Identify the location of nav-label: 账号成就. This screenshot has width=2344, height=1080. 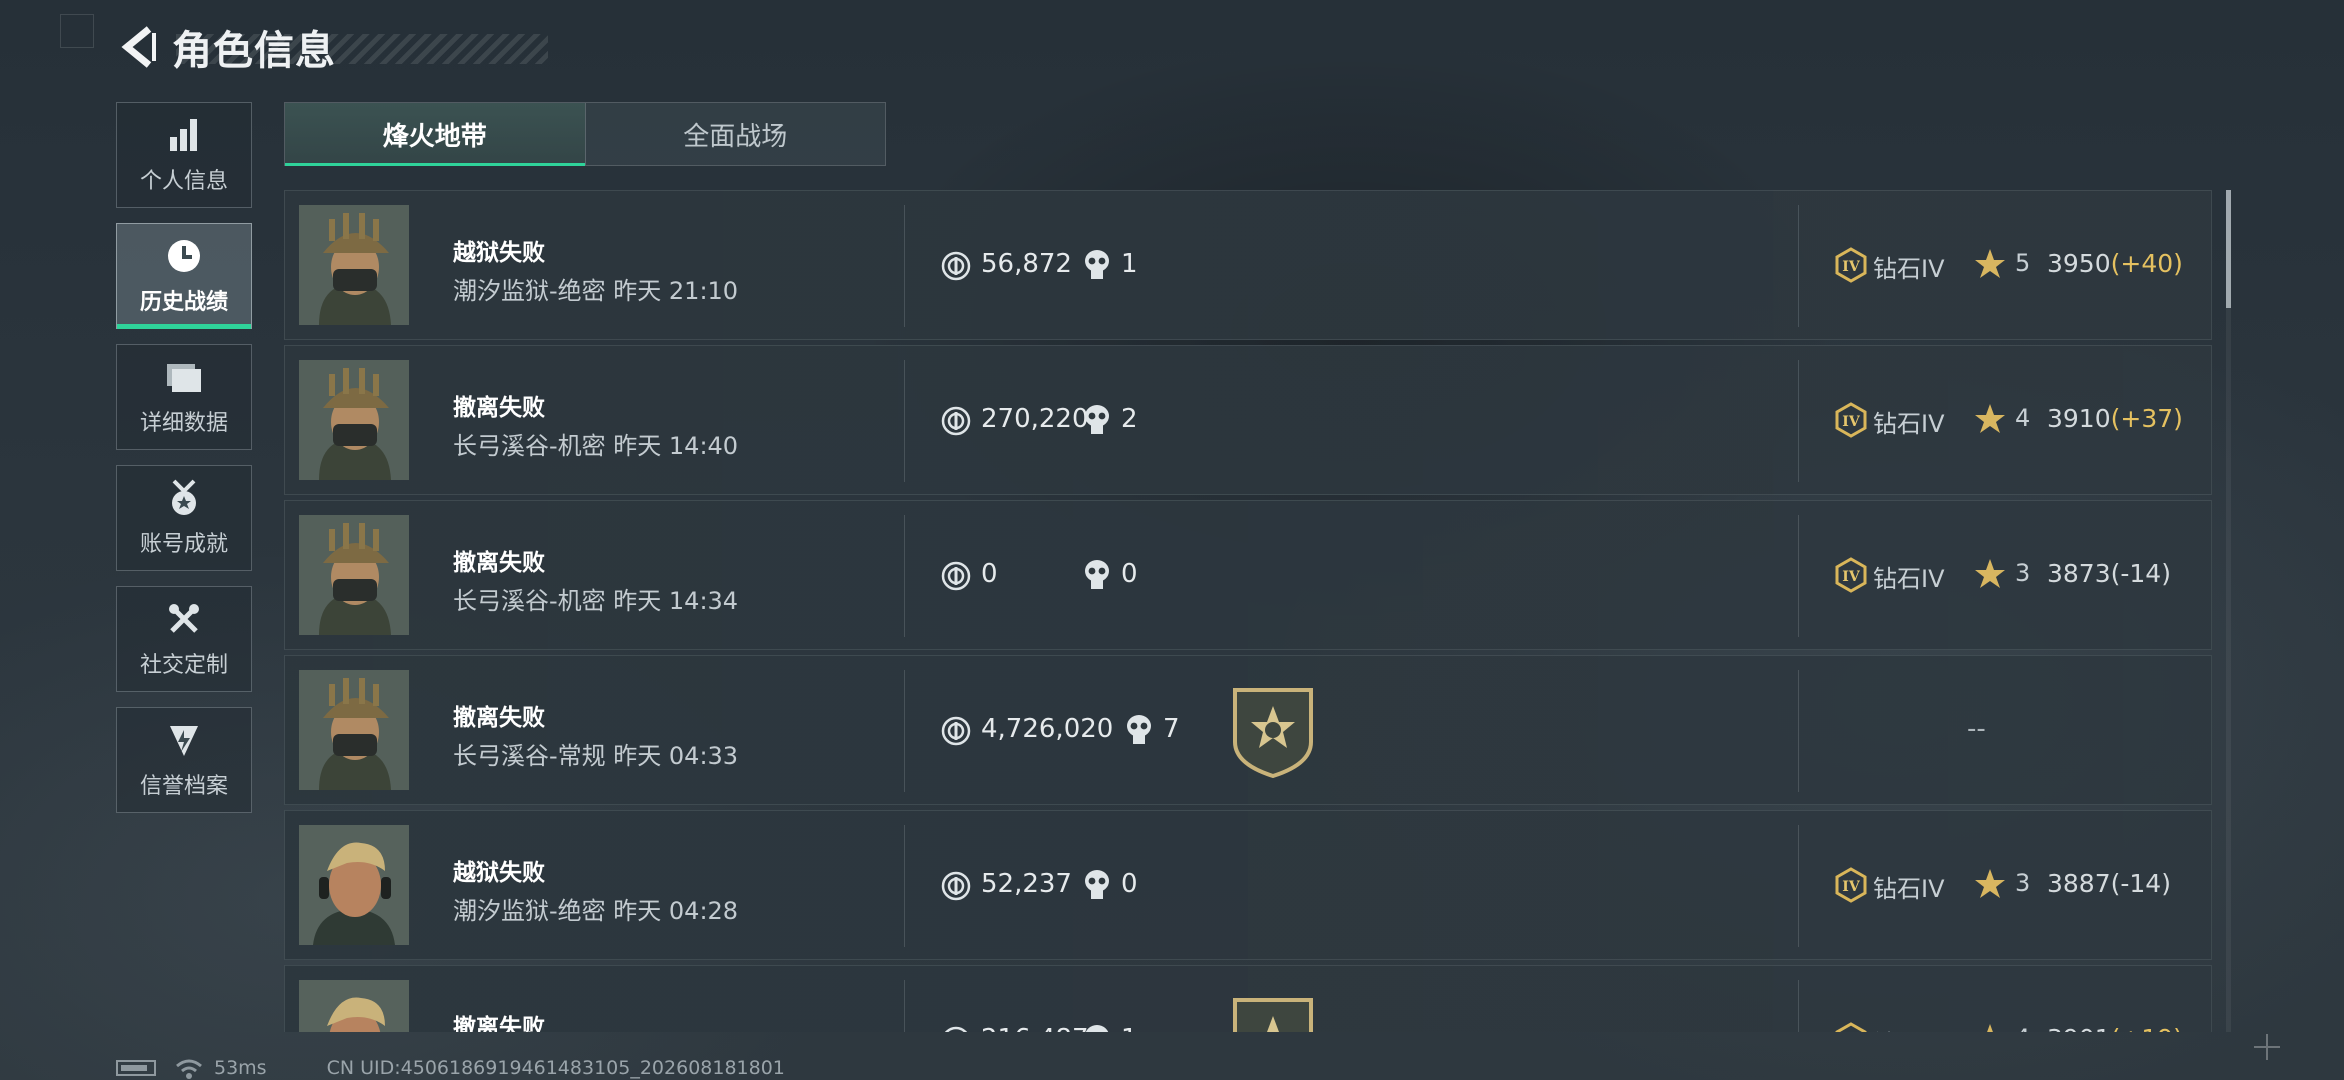
(183, 544).